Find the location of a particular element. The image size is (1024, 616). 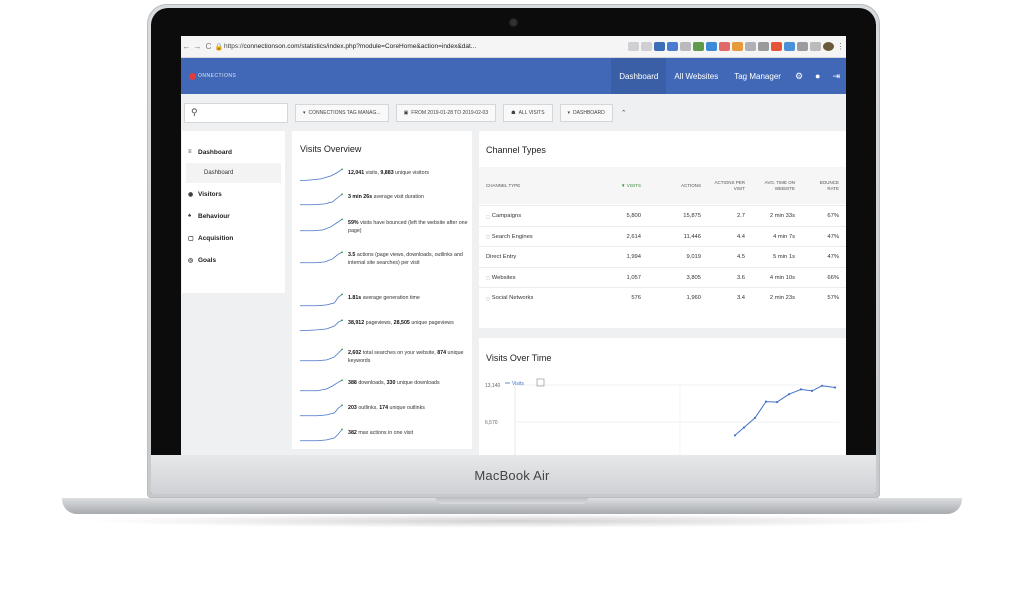

metric-text: downloads, is located at coordinates (371, 383).